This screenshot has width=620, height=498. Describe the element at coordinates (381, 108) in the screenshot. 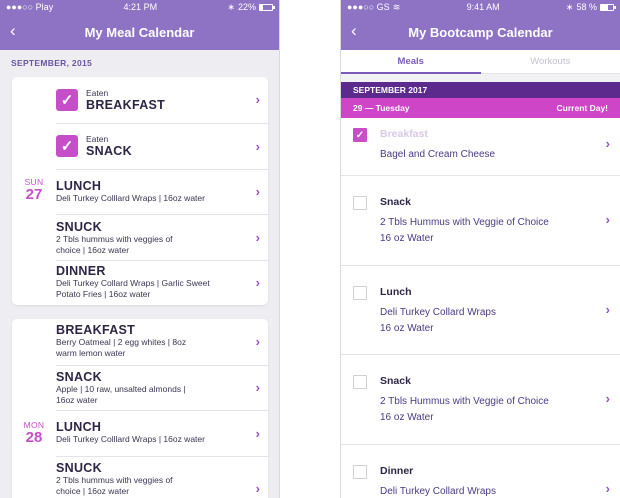

I see `current-date: 29 — Tuesday` at that location.